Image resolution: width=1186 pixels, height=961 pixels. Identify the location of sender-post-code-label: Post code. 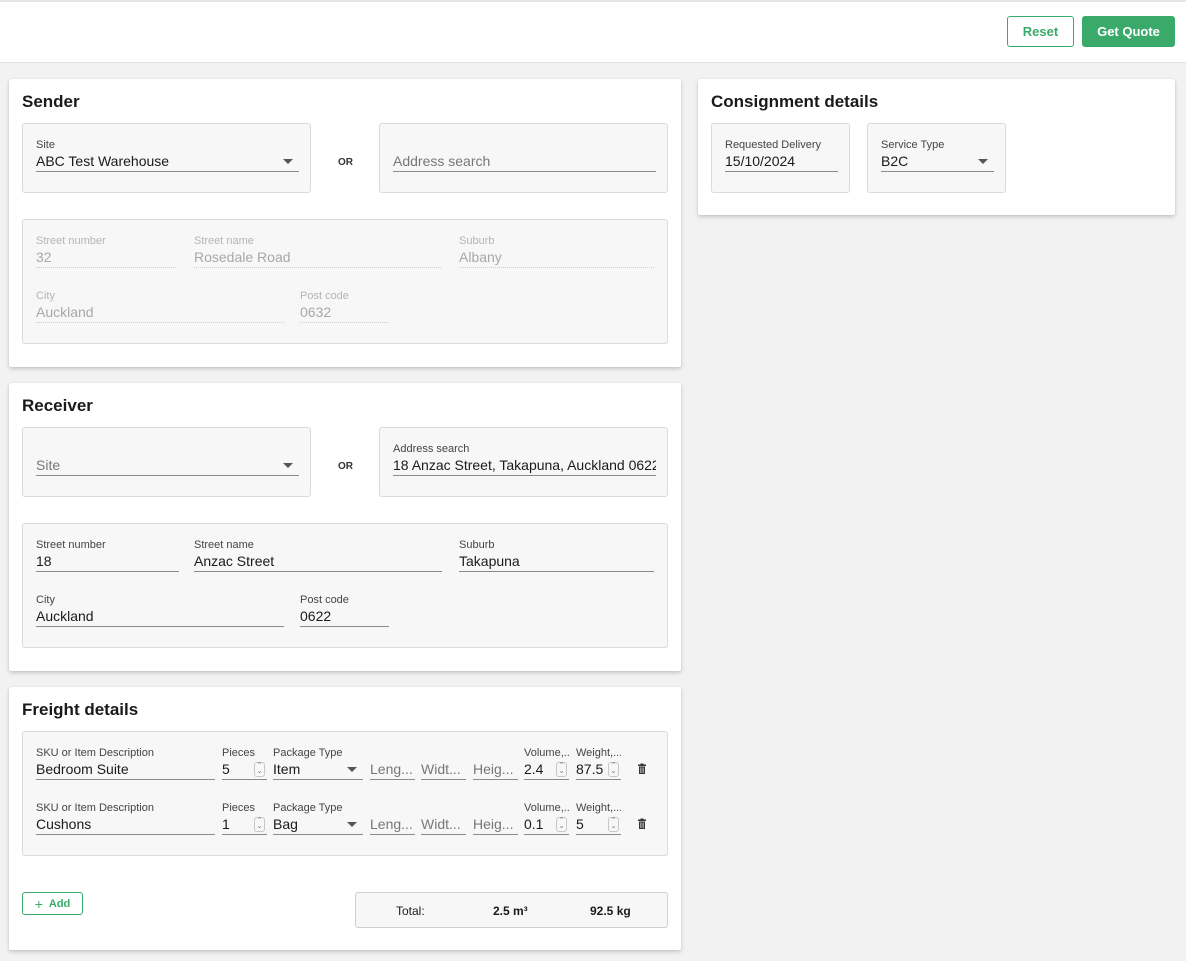
(324, 296).